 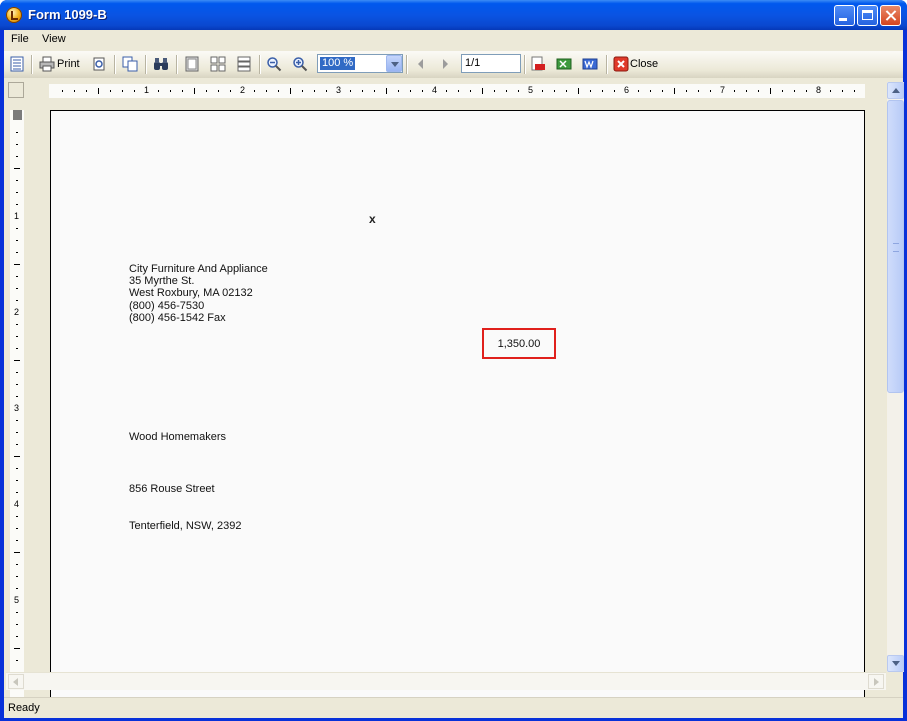 What do you see at coordinates (162, 281) in the screenshot?
I see `payer-street: 35 Myrthe St.` at bounding box center [162, 281].